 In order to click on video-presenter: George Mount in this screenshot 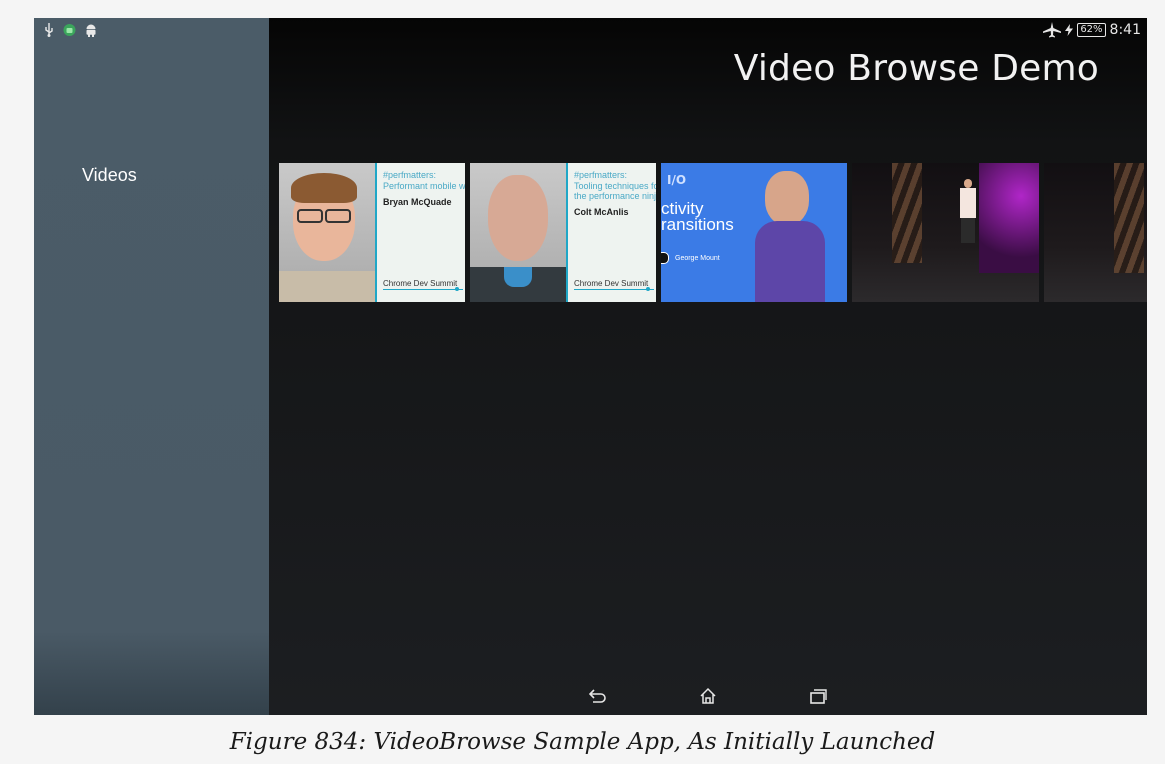, I will do `click(697, 258)`.